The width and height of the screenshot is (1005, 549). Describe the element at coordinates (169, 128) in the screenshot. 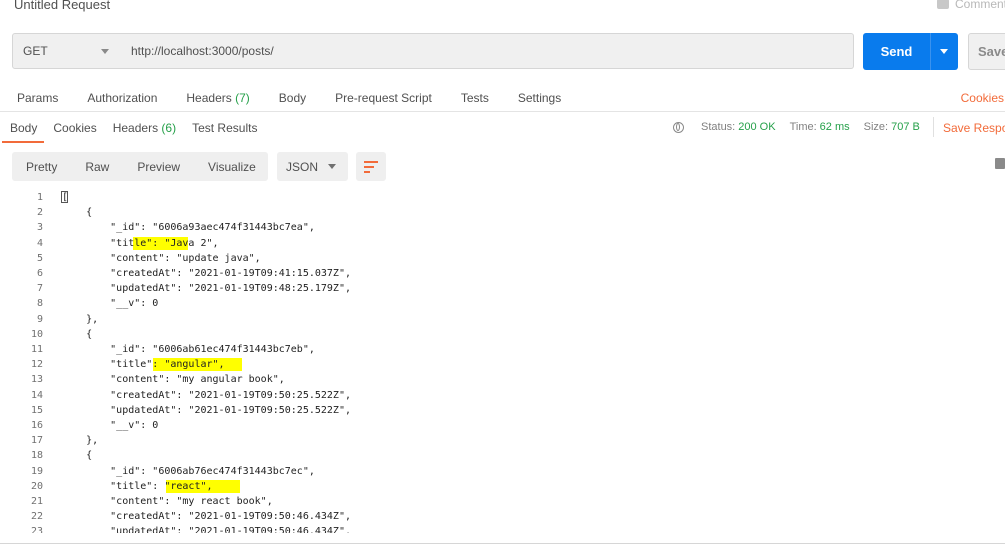

I see `response-headers-count: (6)` at that location.